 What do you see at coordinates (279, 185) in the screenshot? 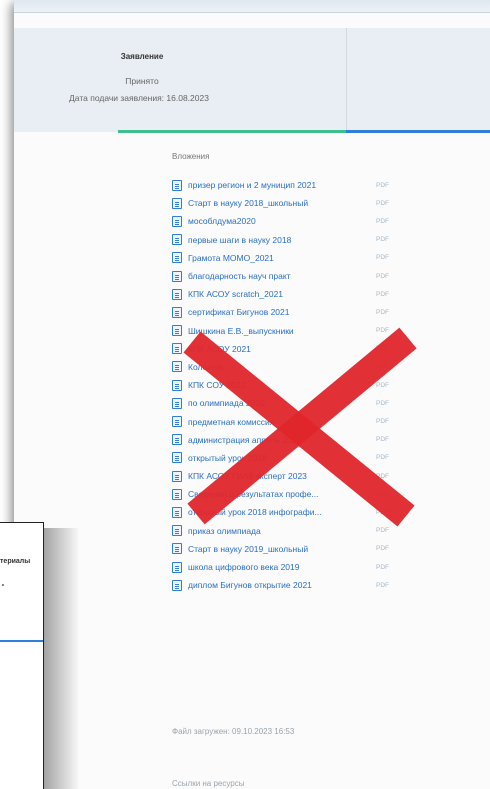
I see `attachment-link: призер регион и 2 муницип 2021` at bounding box center [279, 185].